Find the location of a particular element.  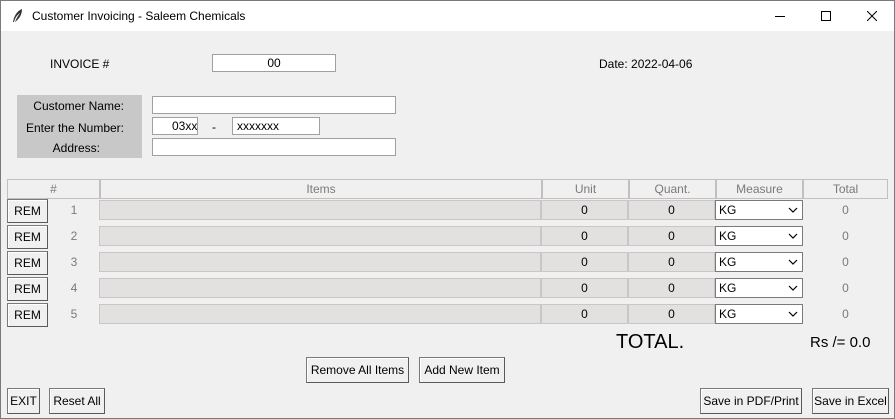

header-index: # is located at coordinates (53, 189).